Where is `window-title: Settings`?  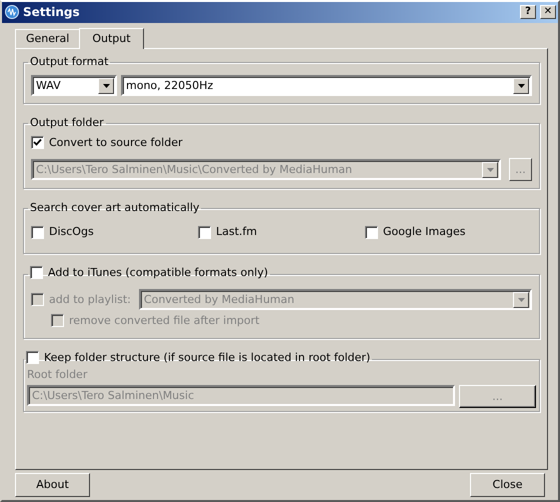
window-title: Settings is located at coordinates (51, 12).